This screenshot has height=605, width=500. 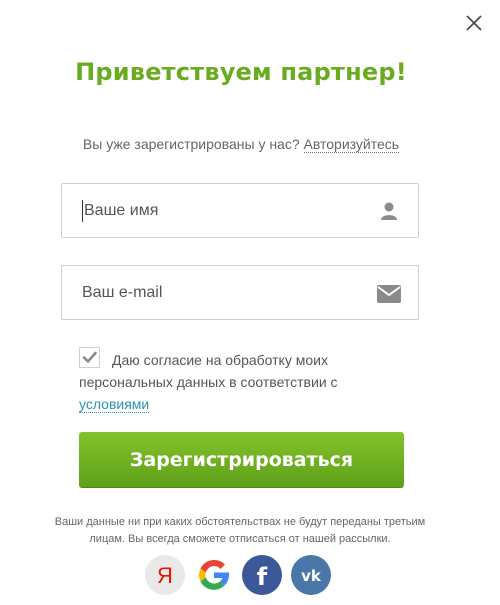 What do you see at coordinates (222, 292) in the screenshot?
I see `email-input` at bounding box center [222, 292].